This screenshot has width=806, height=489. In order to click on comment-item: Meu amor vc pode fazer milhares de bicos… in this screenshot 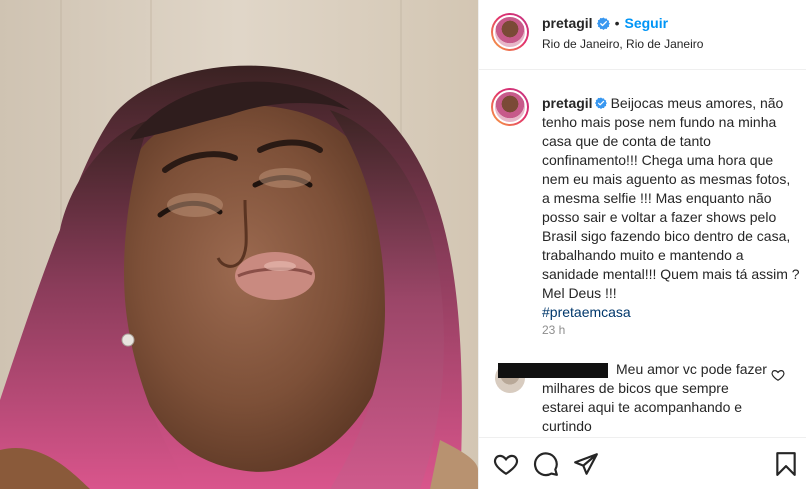, I will do `click(657, 398)`.